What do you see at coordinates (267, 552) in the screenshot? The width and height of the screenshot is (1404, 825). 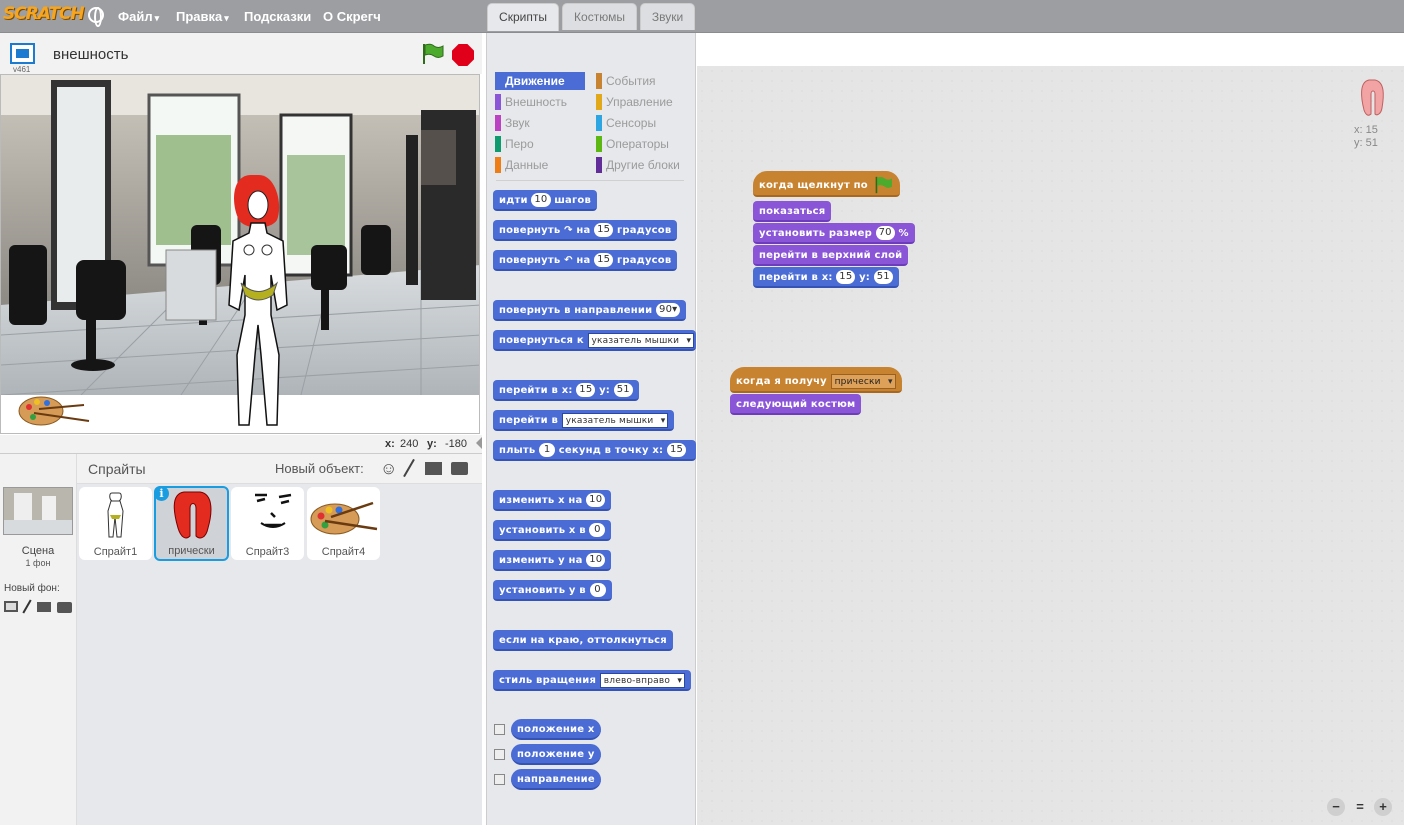 I see `sprite-name: Спрайт3` at bounding box center [267, 552].